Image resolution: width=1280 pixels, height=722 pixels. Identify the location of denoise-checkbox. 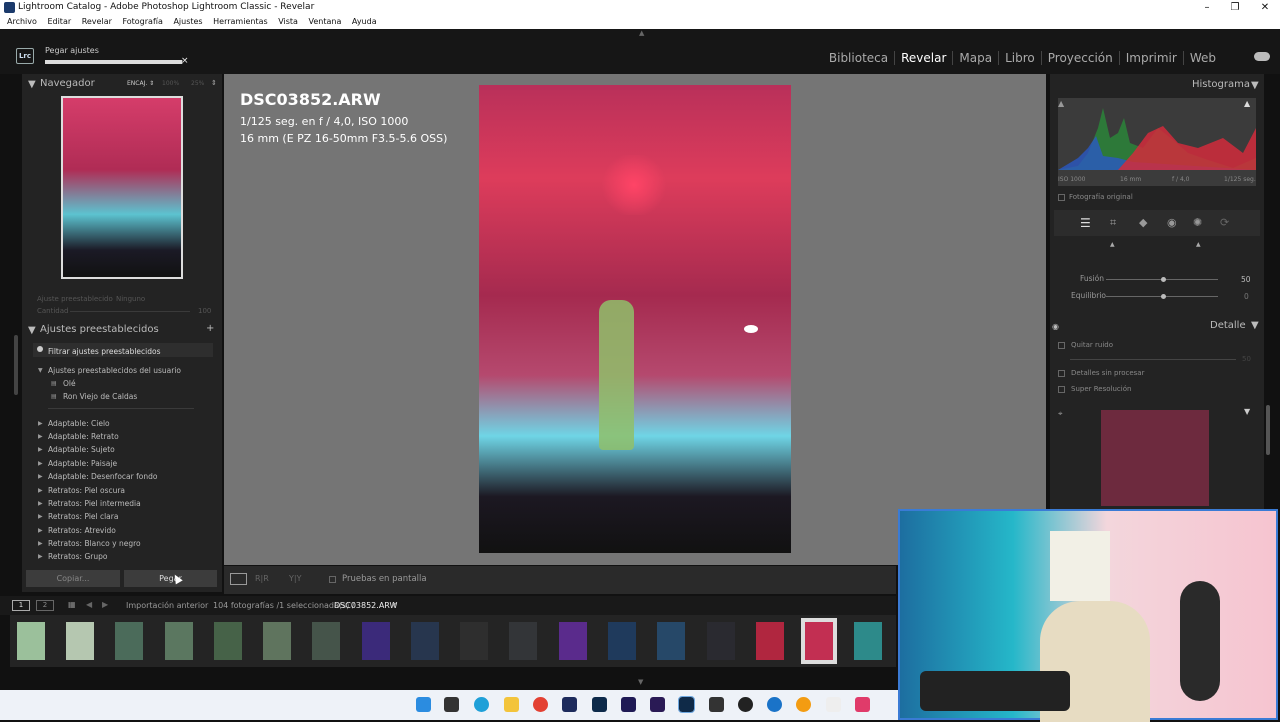
(1061, 345).